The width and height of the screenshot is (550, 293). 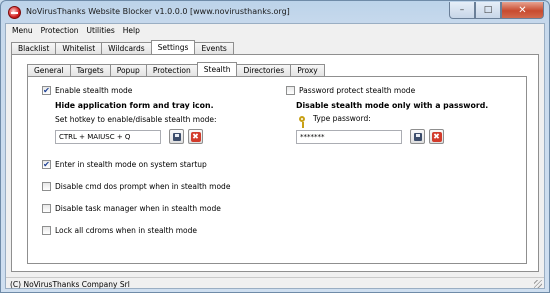 I want to click on maximize-icon: □, so click(x=488, y=10).